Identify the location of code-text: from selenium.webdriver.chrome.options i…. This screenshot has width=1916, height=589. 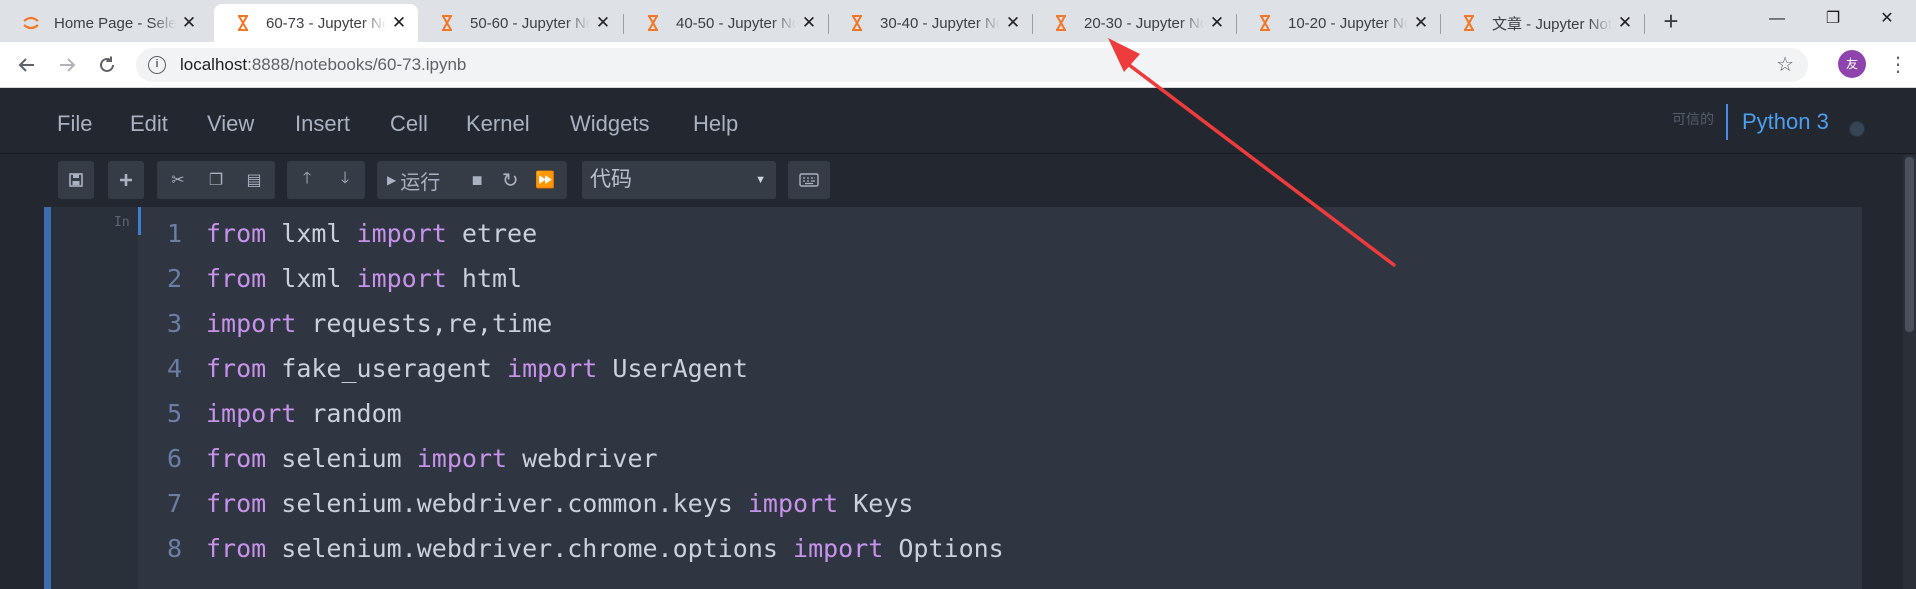
(605, 548).